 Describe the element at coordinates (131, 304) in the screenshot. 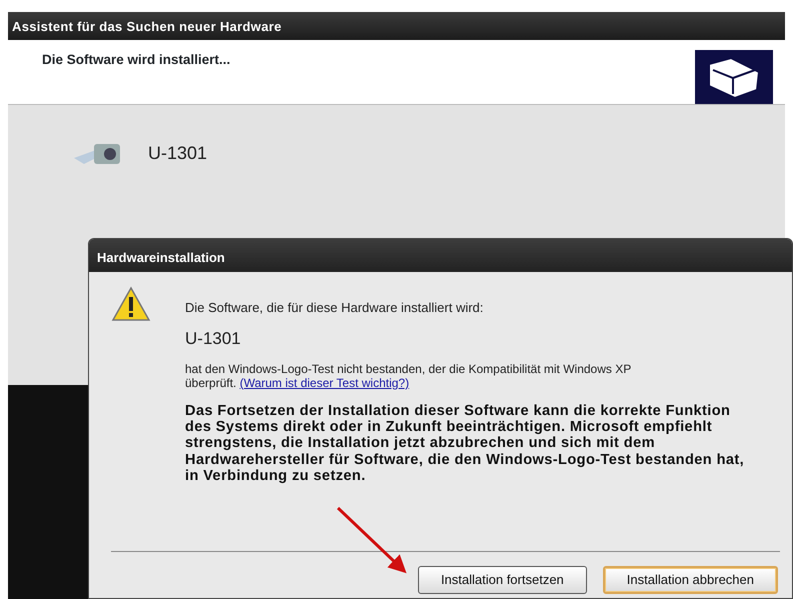

I see `warning-icon` at that location.